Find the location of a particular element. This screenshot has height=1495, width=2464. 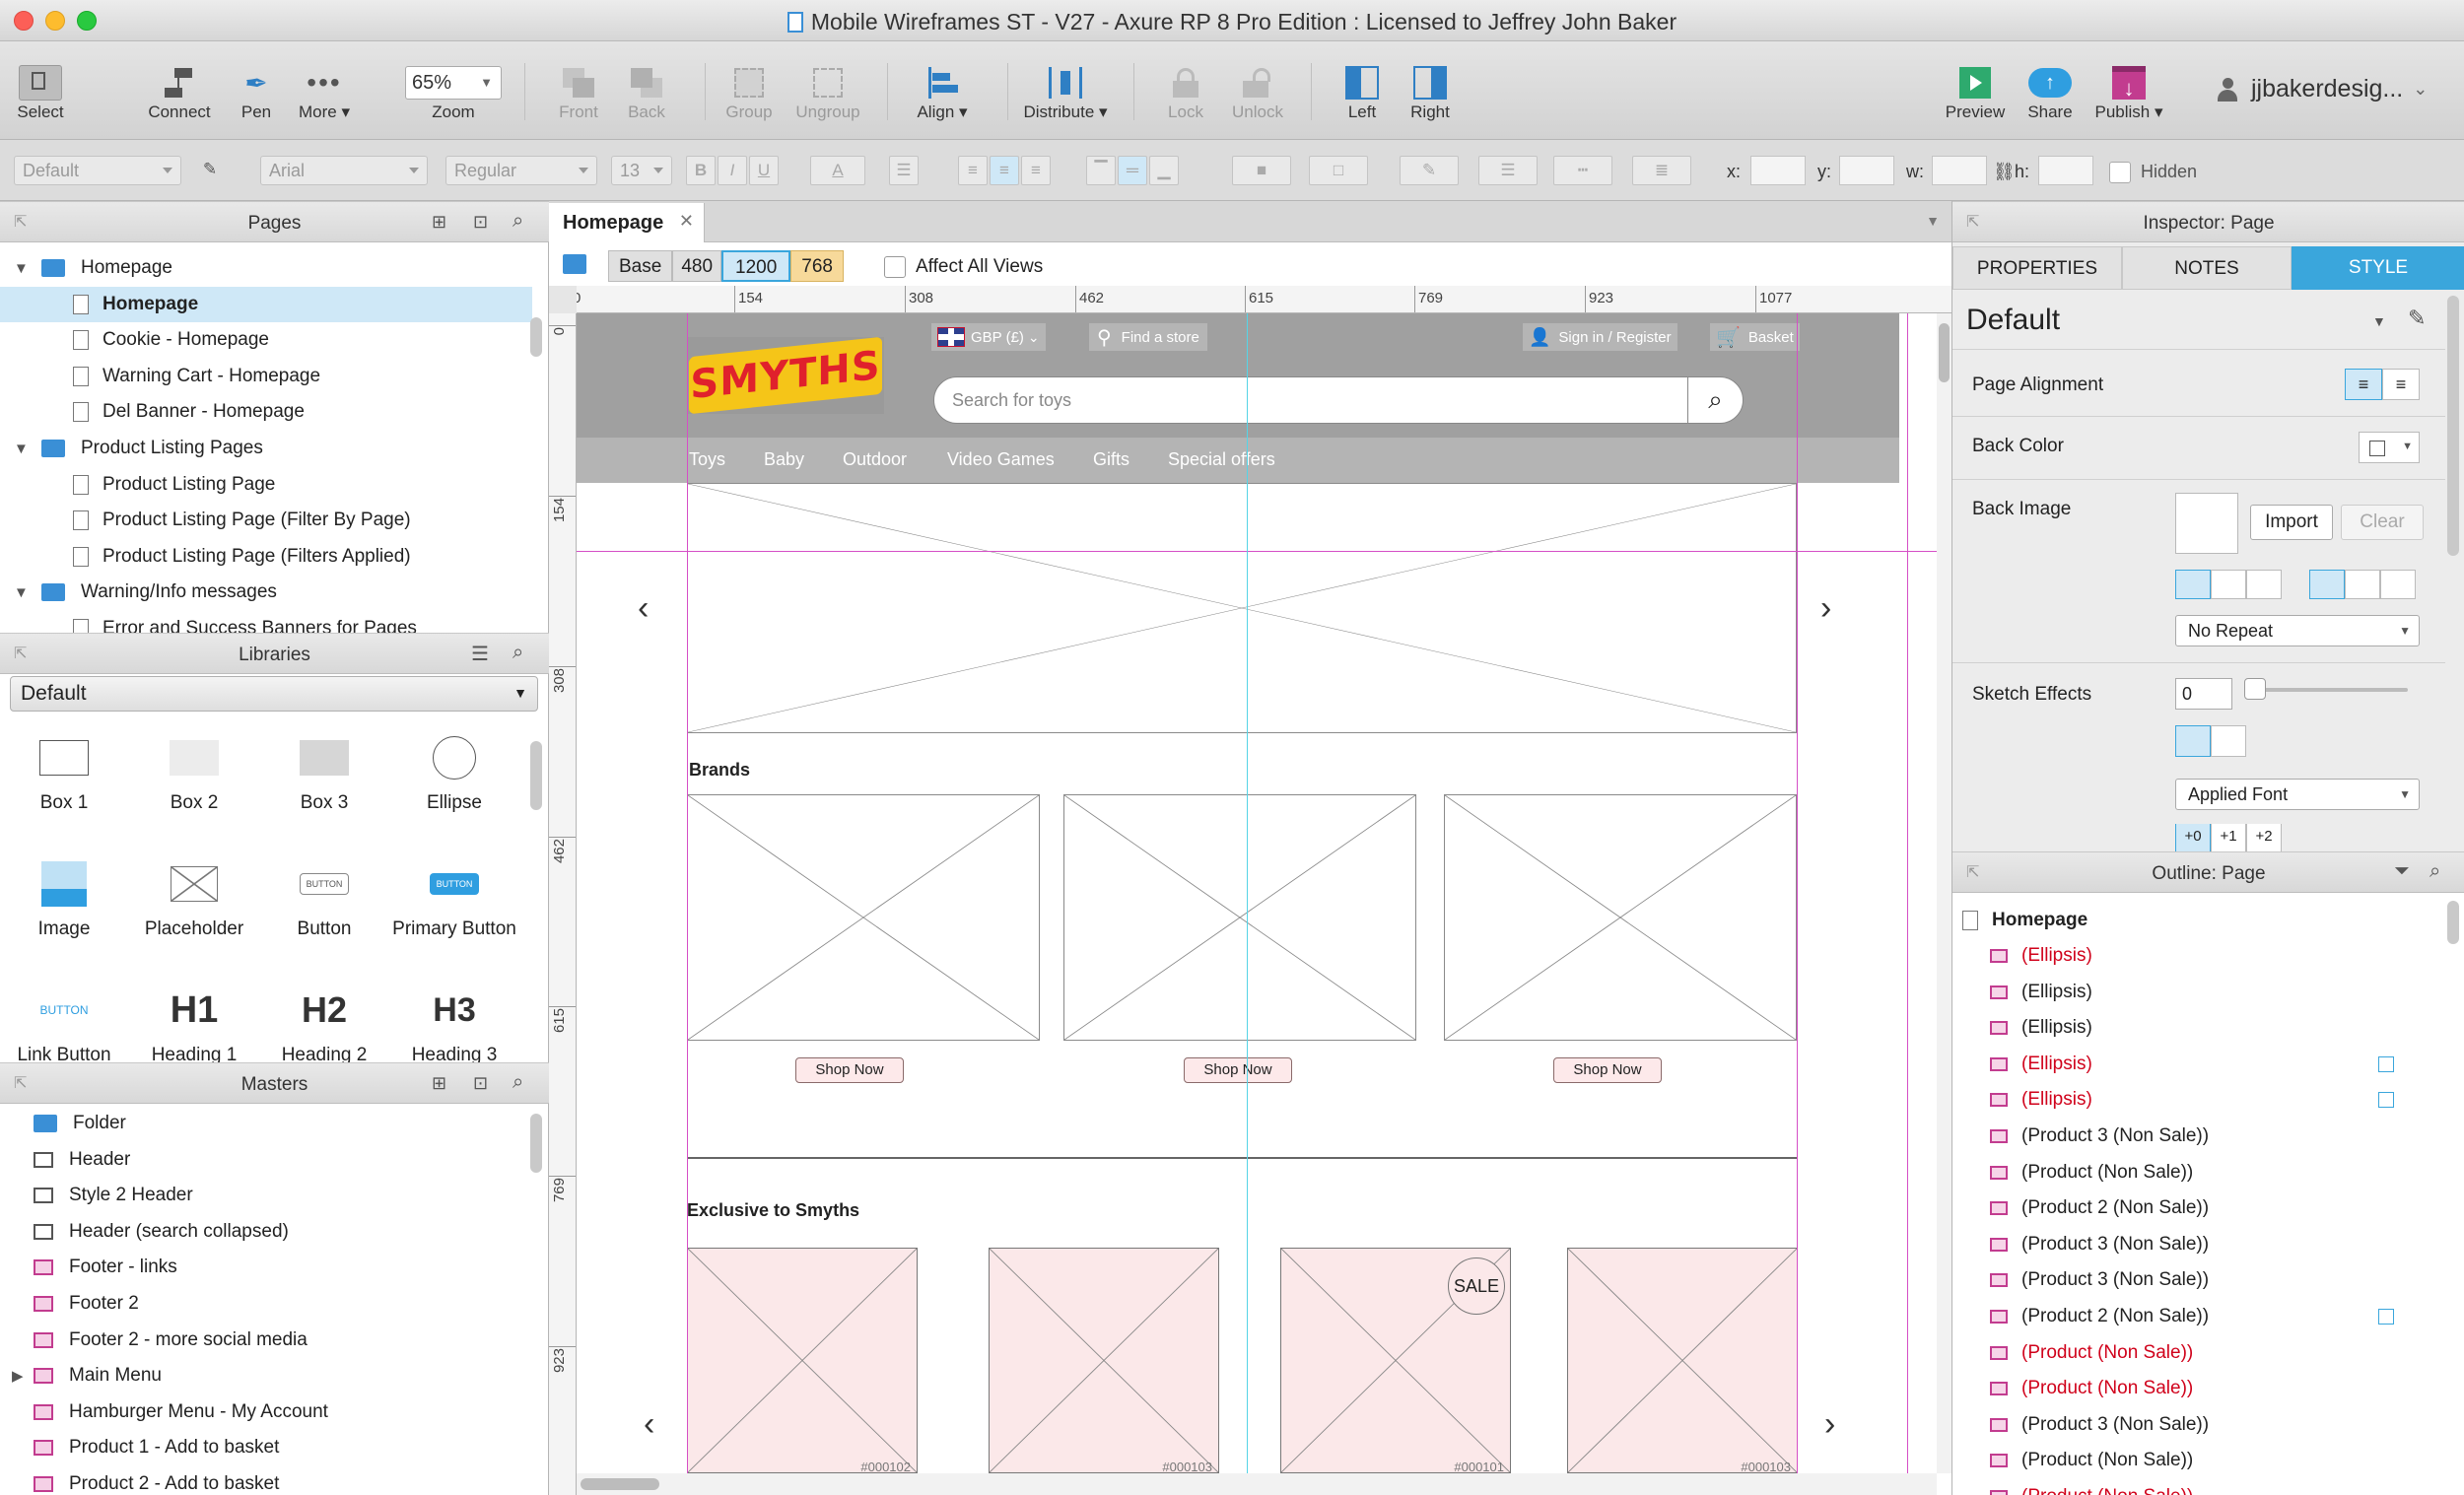

filter-icon: ⏷ is located at coordinates (2402, 871).